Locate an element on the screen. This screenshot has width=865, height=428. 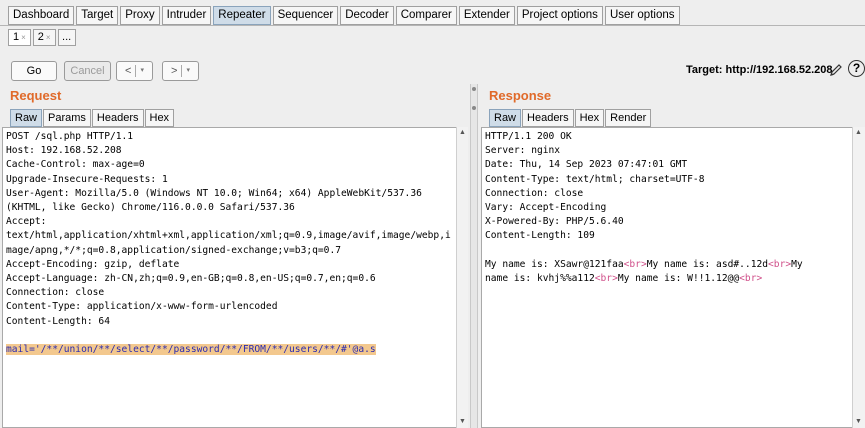
tab-user-options: User options is located at coordinates (642, 15).